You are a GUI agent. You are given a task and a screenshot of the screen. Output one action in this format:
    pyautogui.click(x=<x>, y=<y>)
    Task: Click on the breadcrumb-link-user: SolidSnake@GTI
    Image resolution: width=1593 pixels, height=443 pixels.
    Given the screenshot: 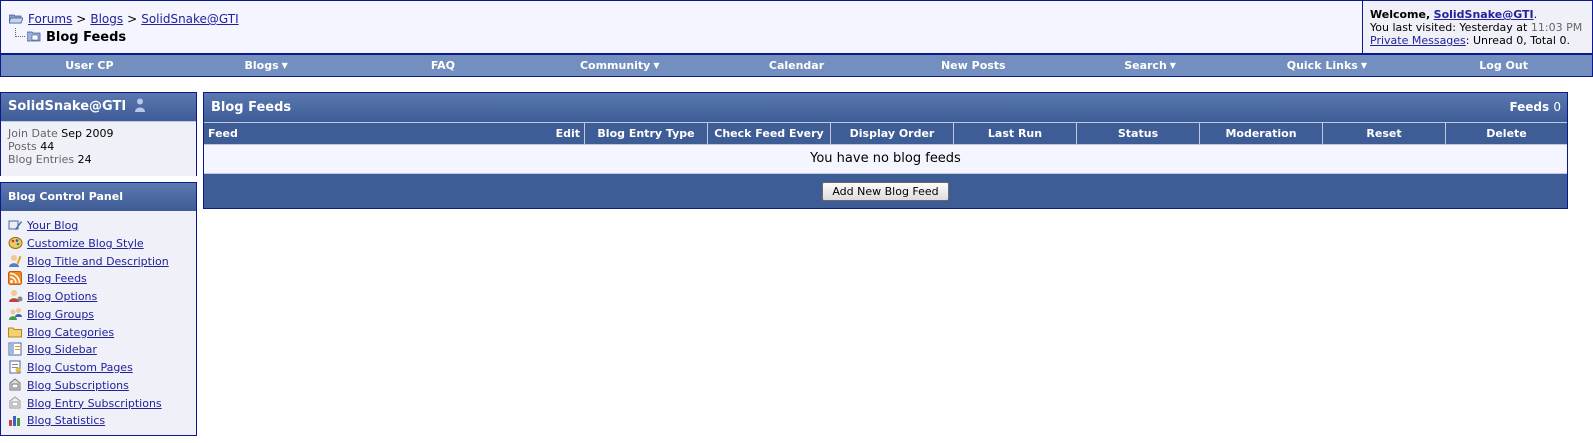 What is the action you would take?
    pyautogui.click(x=189, y=19)
    